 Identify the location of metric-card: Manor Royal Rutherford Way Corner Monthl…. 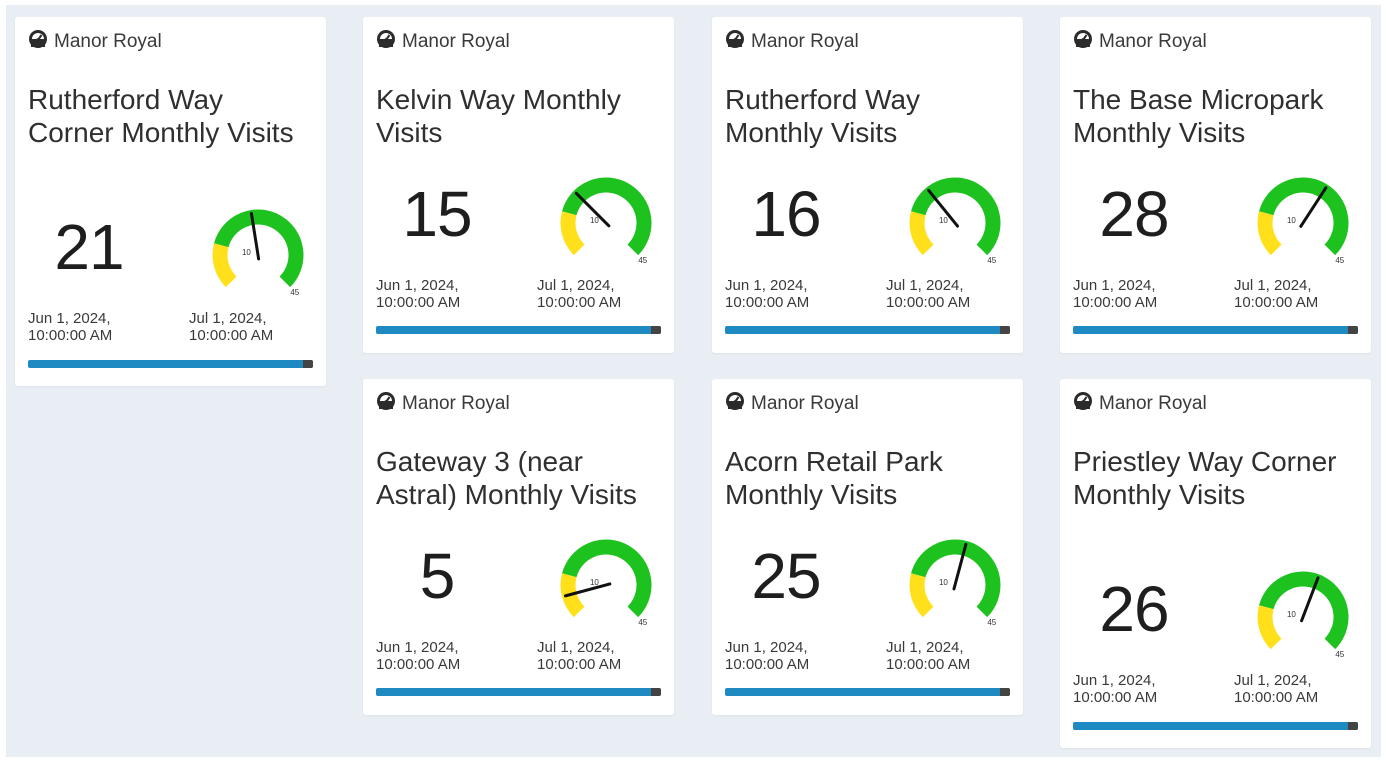
(170, 201).